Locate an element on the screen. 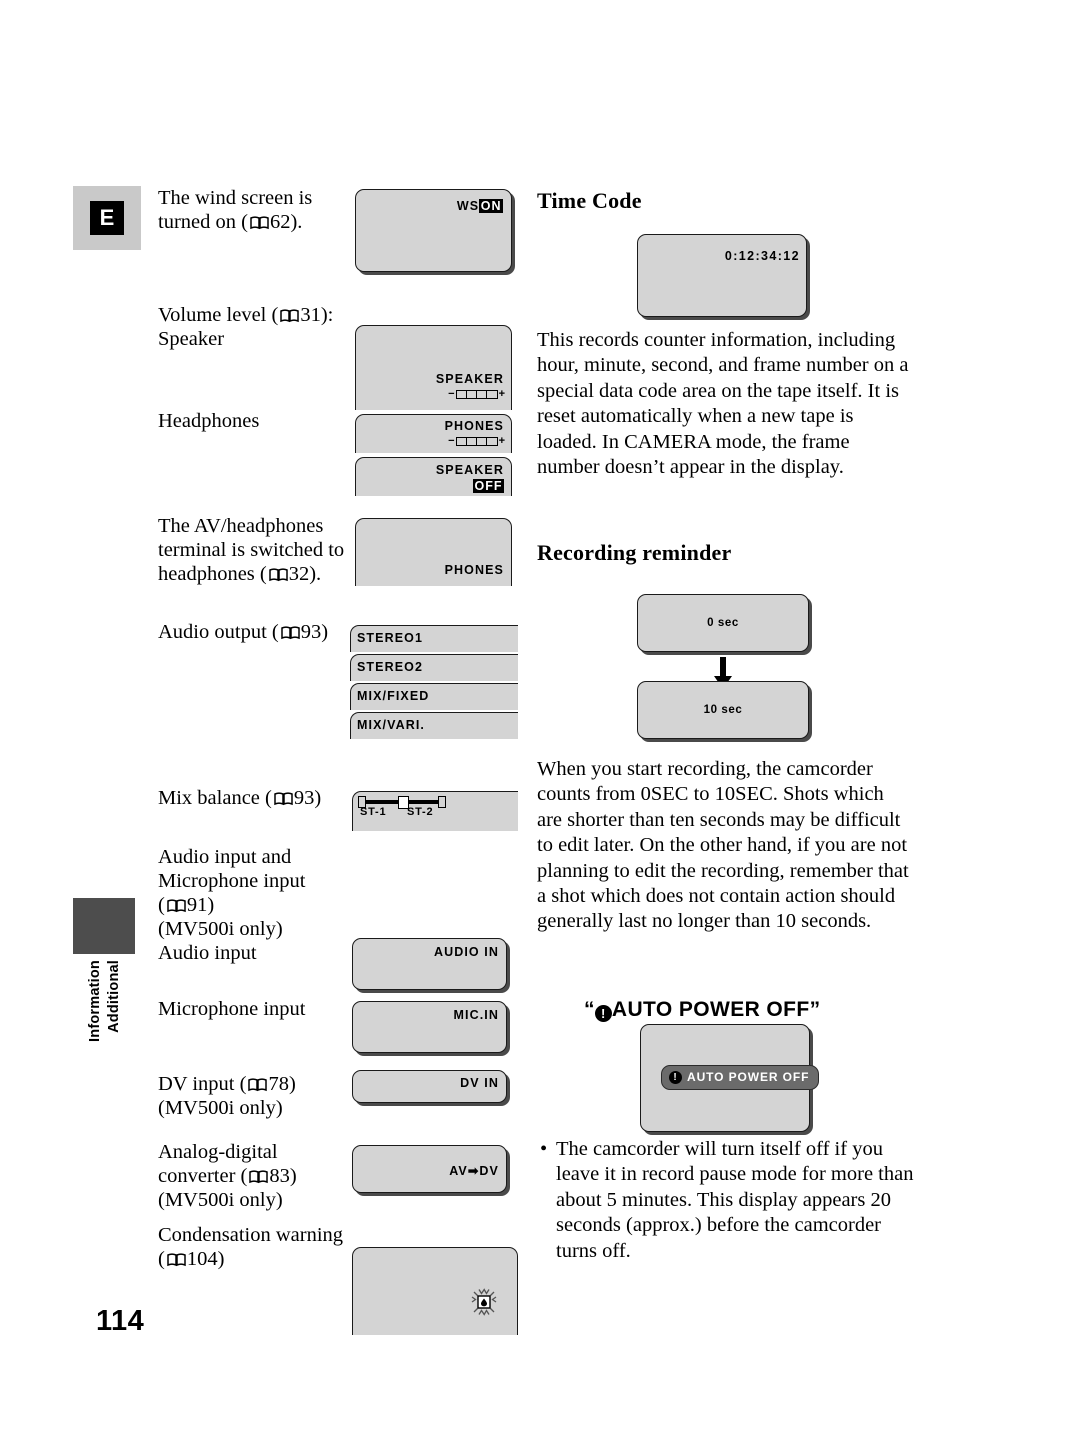 This screenshot has height=1443, width=1080. screen-dv-in: DV IN is located at coordinates (429, 1086).